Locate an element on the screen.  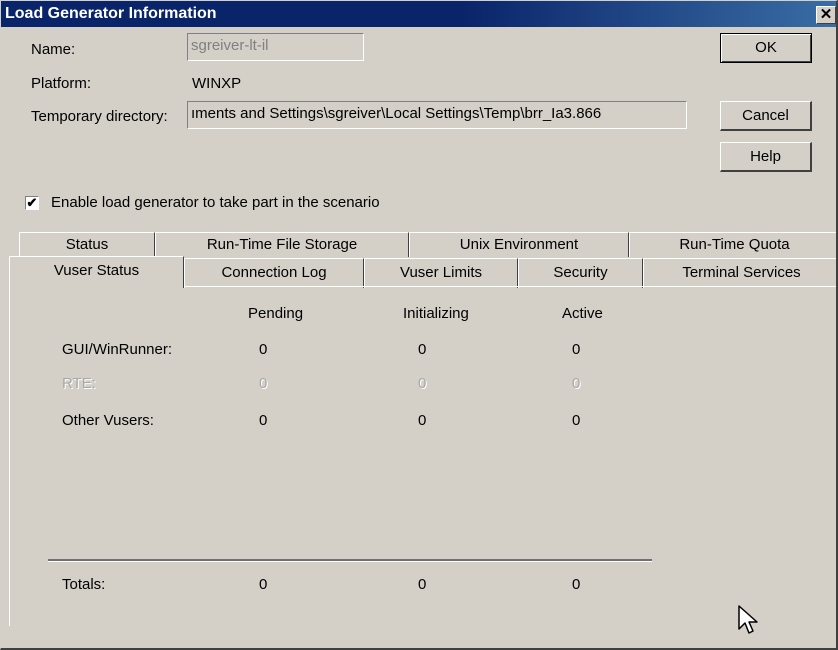
checkmark-icon: ✔ is located at coordinates (32, 202).